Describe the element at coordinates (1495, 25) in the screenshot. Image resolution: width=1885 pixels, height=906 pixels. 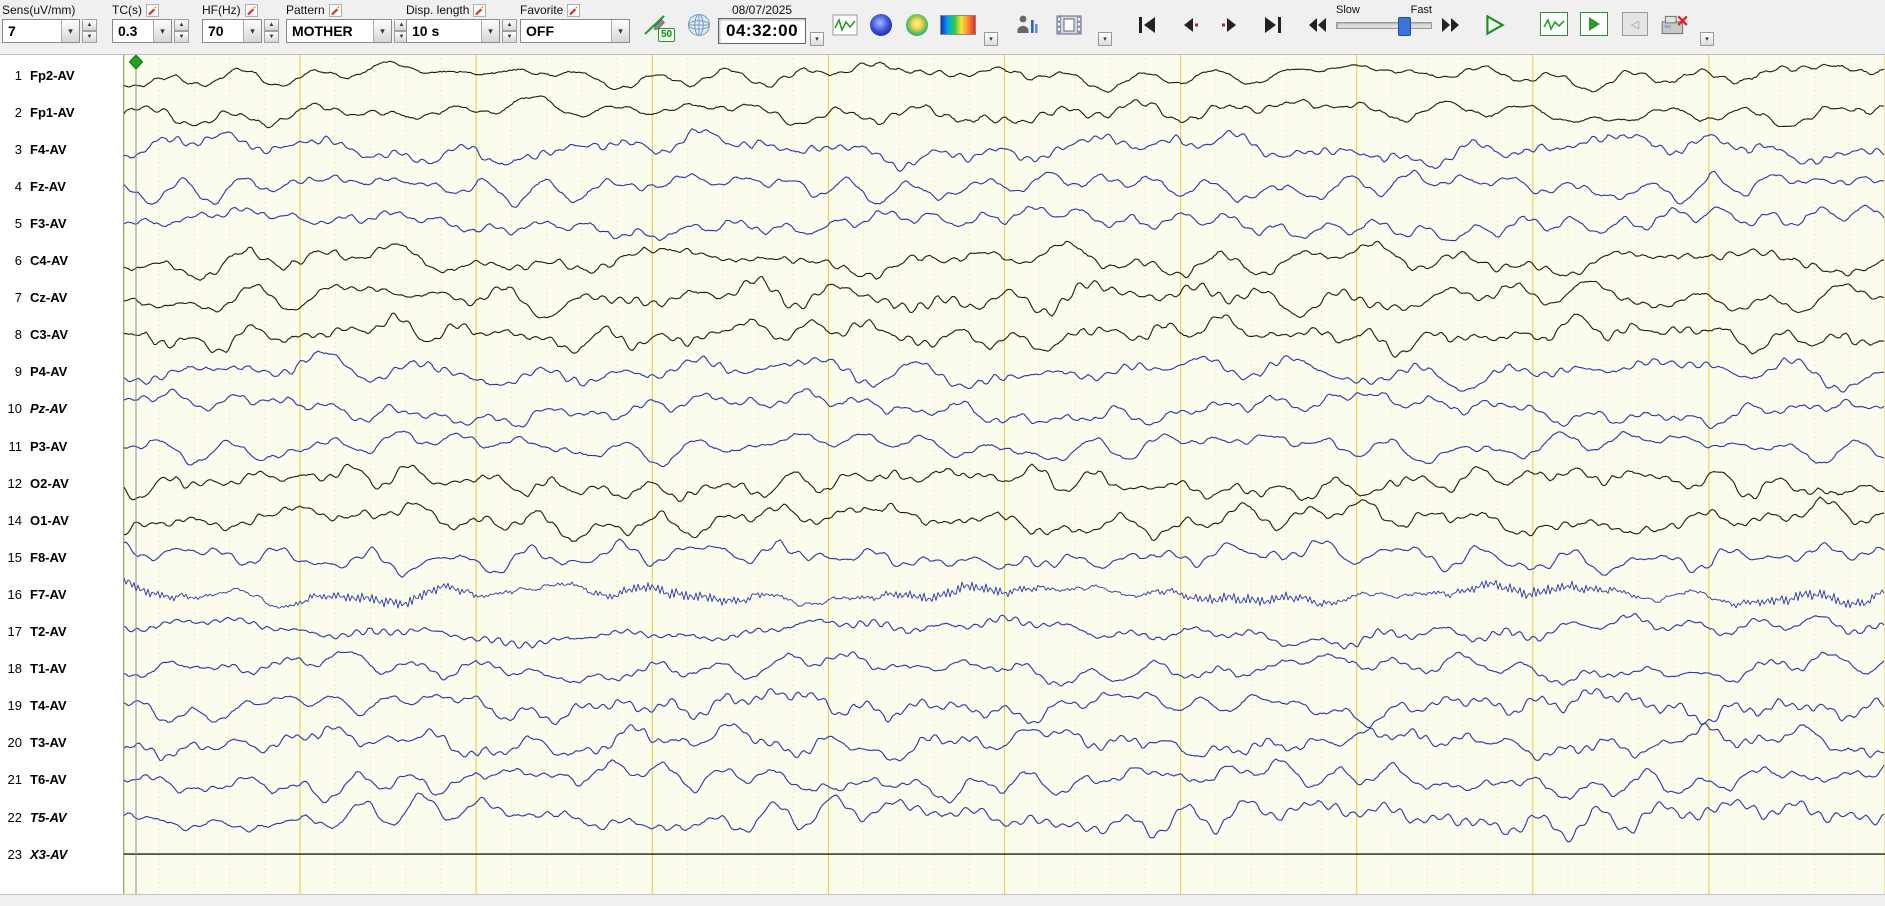
I see `play-button` at that location.